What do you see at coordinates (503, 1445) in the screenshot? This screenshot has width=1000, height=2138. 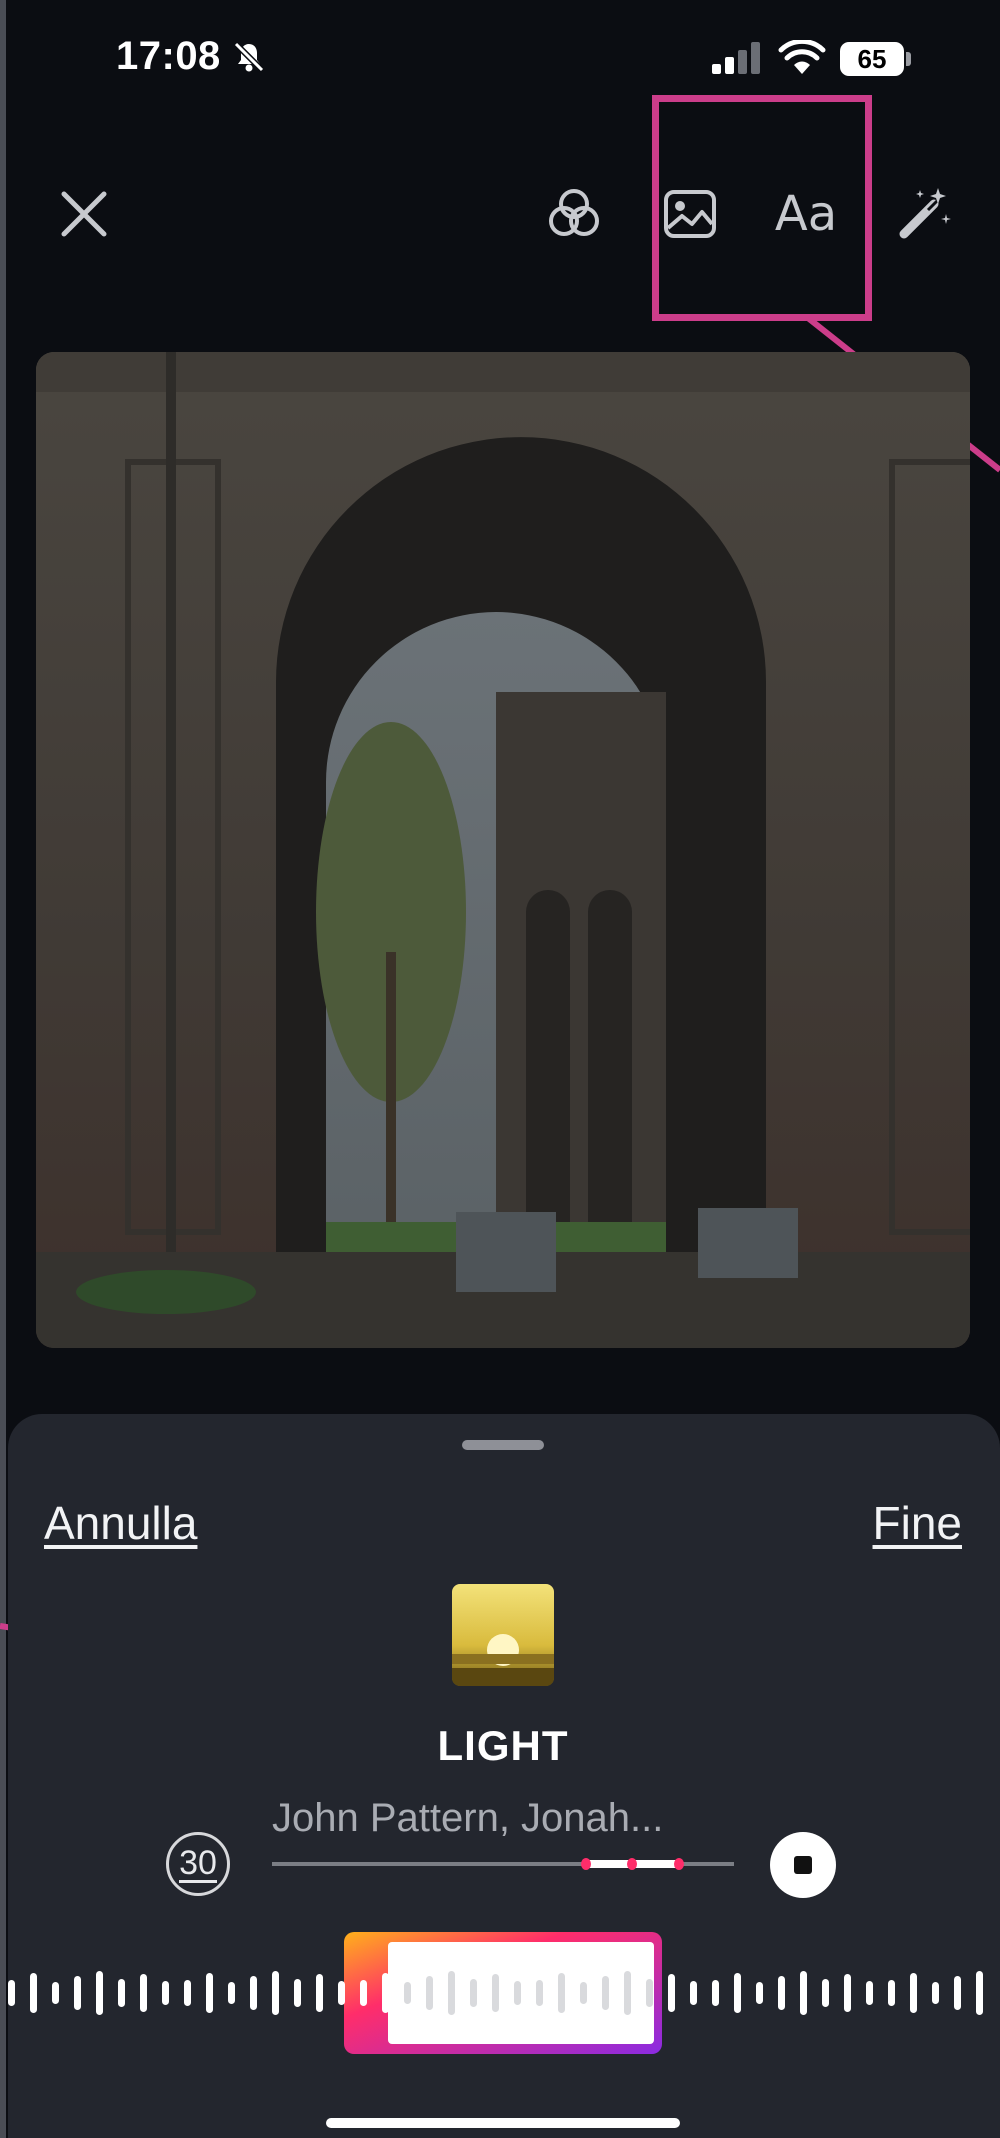 I see `sheet-grabber` at bounding box center [503, 1445].